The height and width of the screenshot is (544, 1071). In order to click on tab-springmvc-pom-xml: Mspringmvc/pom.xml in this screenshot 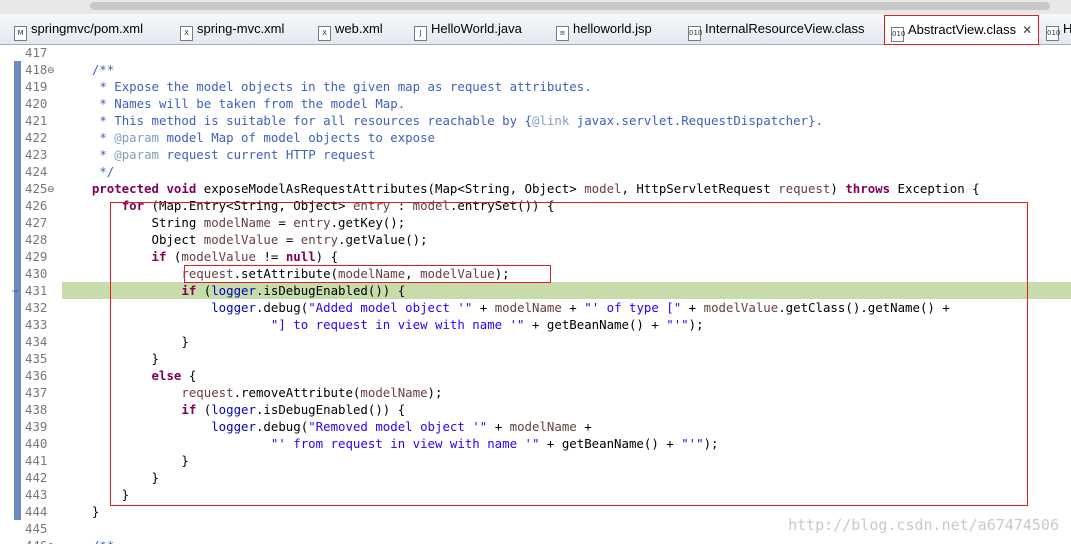, I will do `click(78, 29)`.